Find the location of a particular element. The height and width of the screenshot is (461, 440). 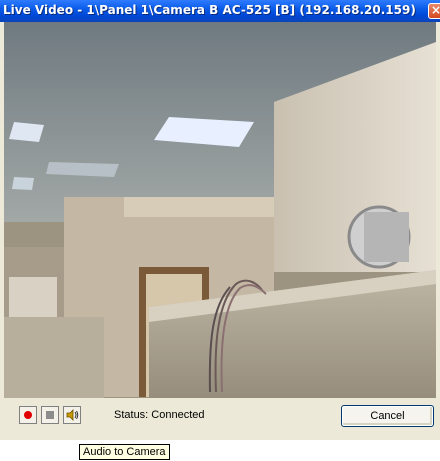

stop-icon is located at coordinates (50, 415).